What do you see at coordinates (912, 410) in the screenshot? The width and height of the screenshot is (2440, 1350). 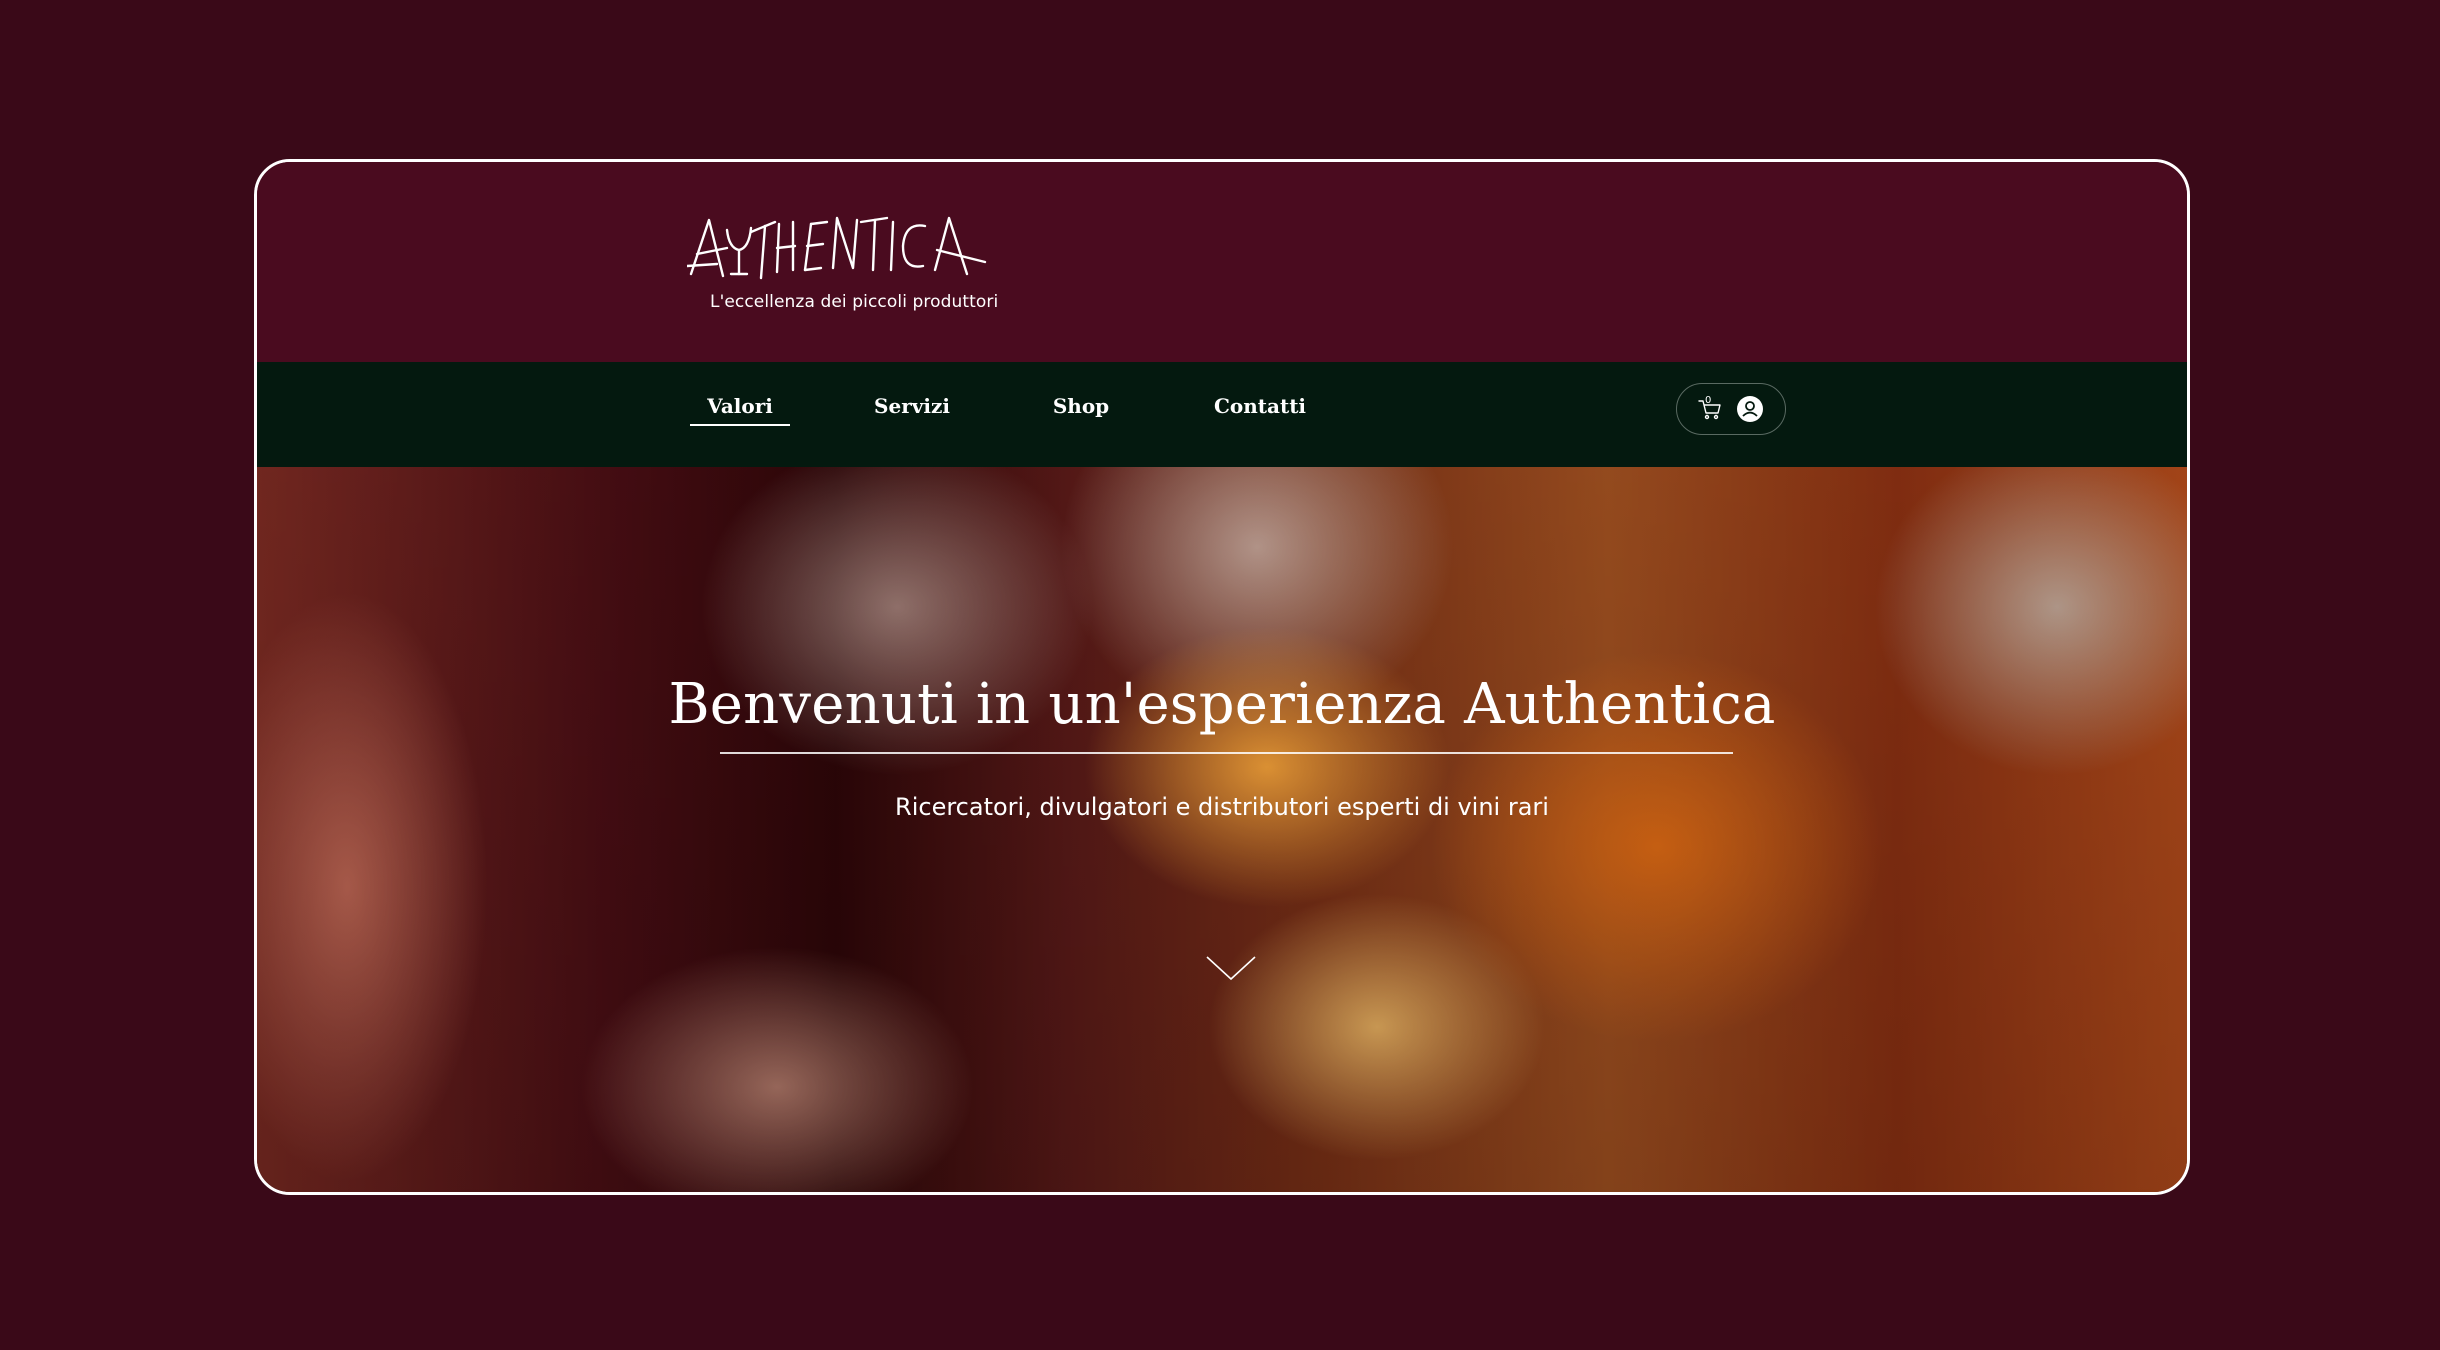 I see `nav-item-servizi: Servizi` at bounding box center [912, 410].